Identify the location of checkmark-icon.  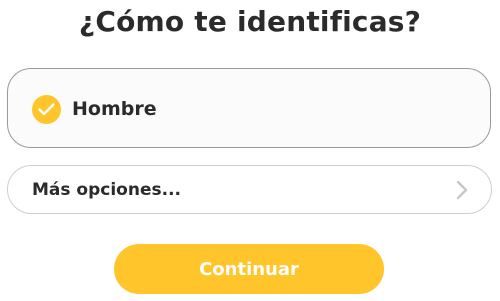
(46, 109).